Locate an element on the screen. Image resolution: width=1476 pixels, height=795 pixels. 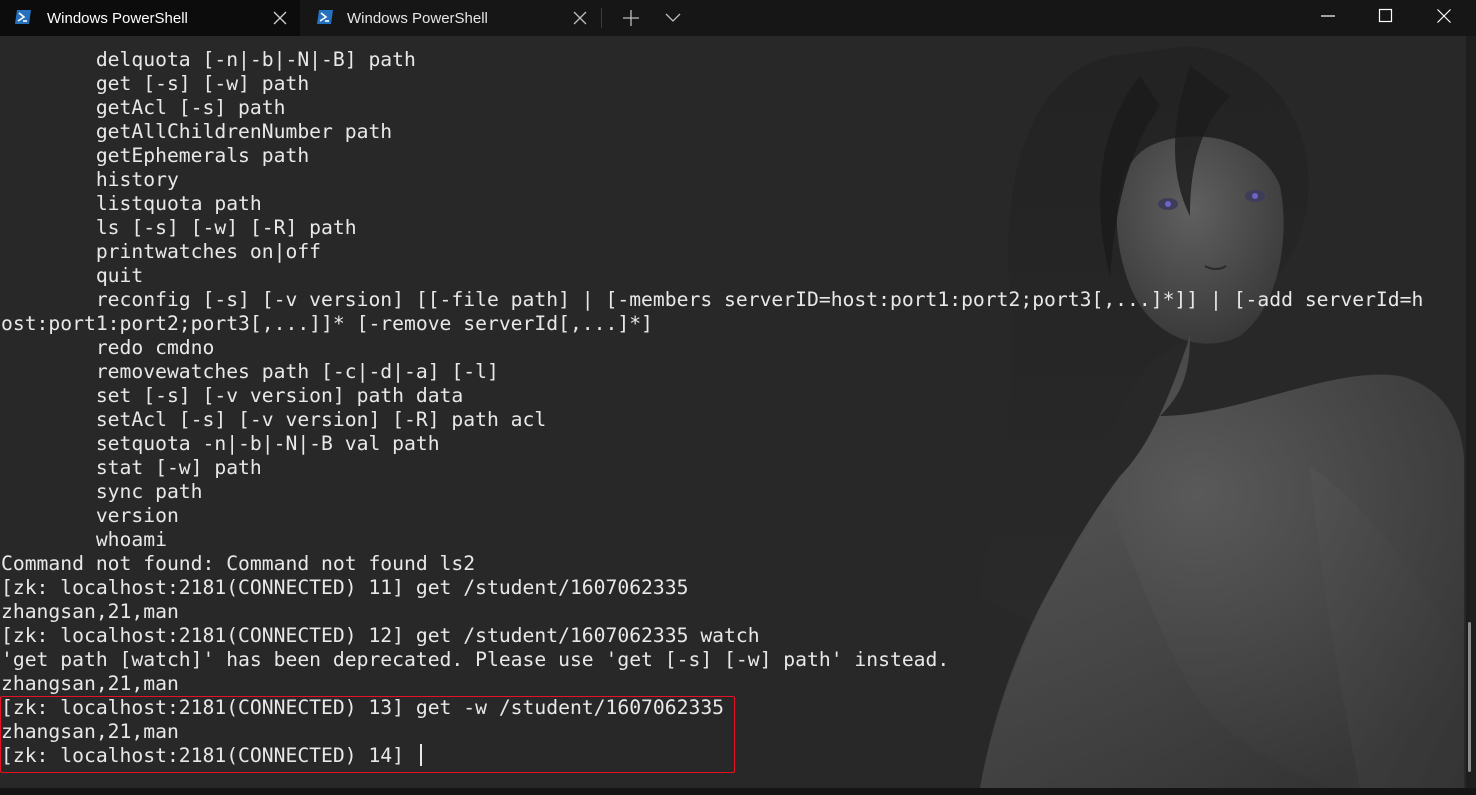
new-tab-button is located at coordinates (631, 18).